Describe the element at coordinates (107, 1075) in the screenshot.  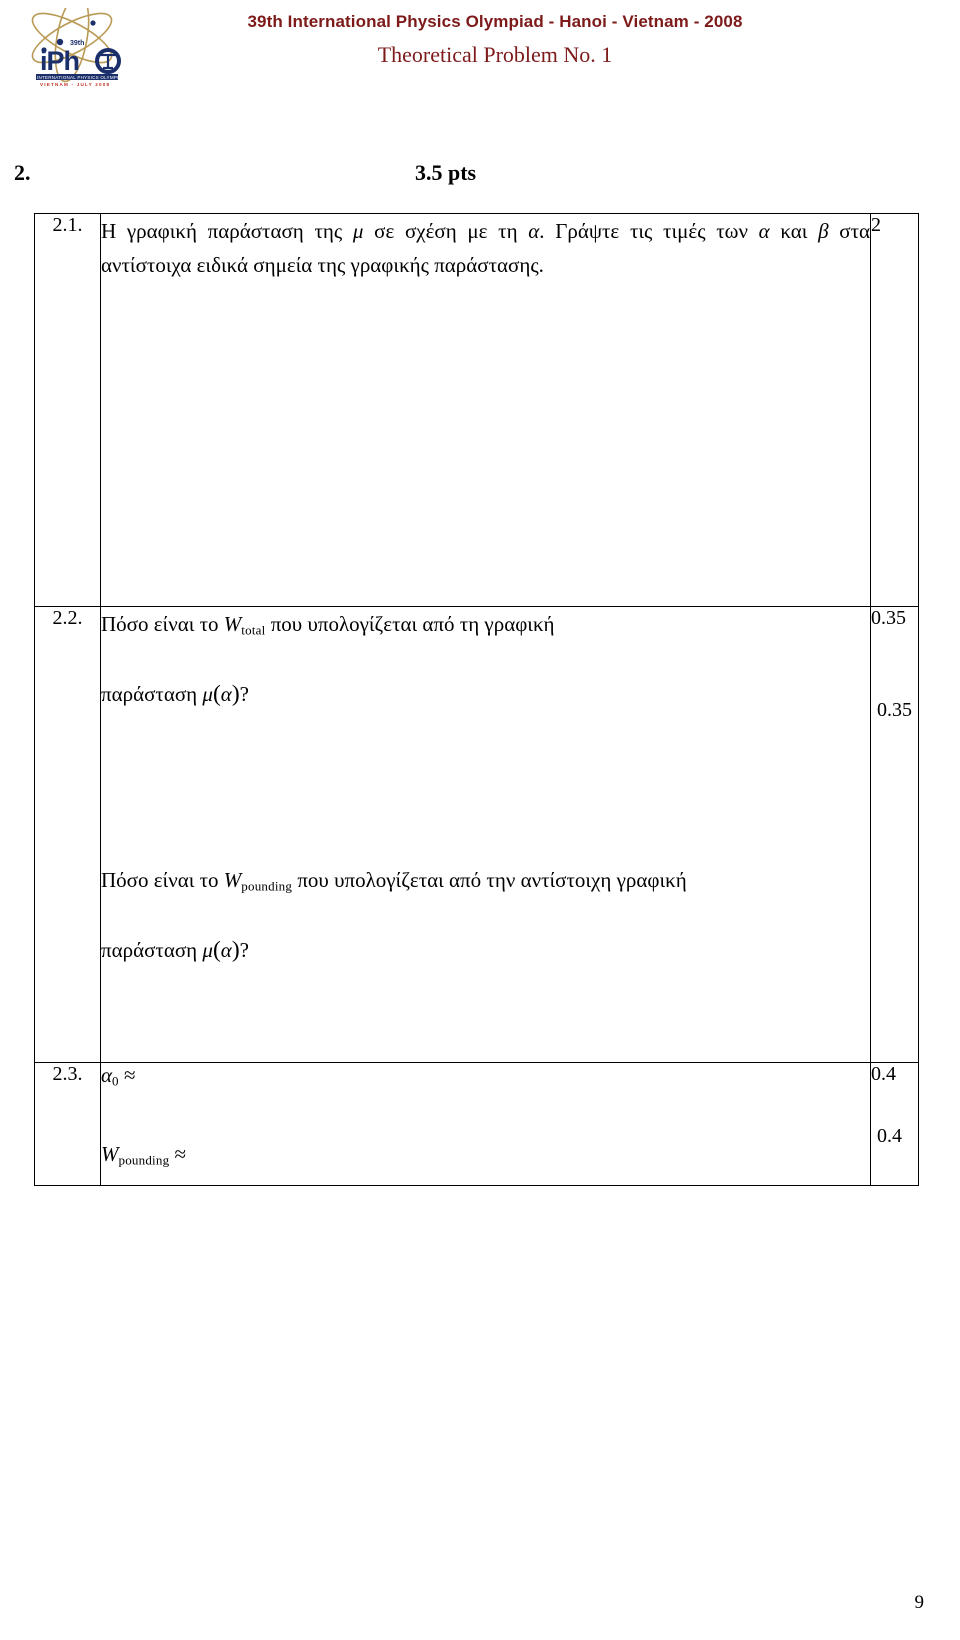
I see `answer-symbol-alpha: α` at that location.